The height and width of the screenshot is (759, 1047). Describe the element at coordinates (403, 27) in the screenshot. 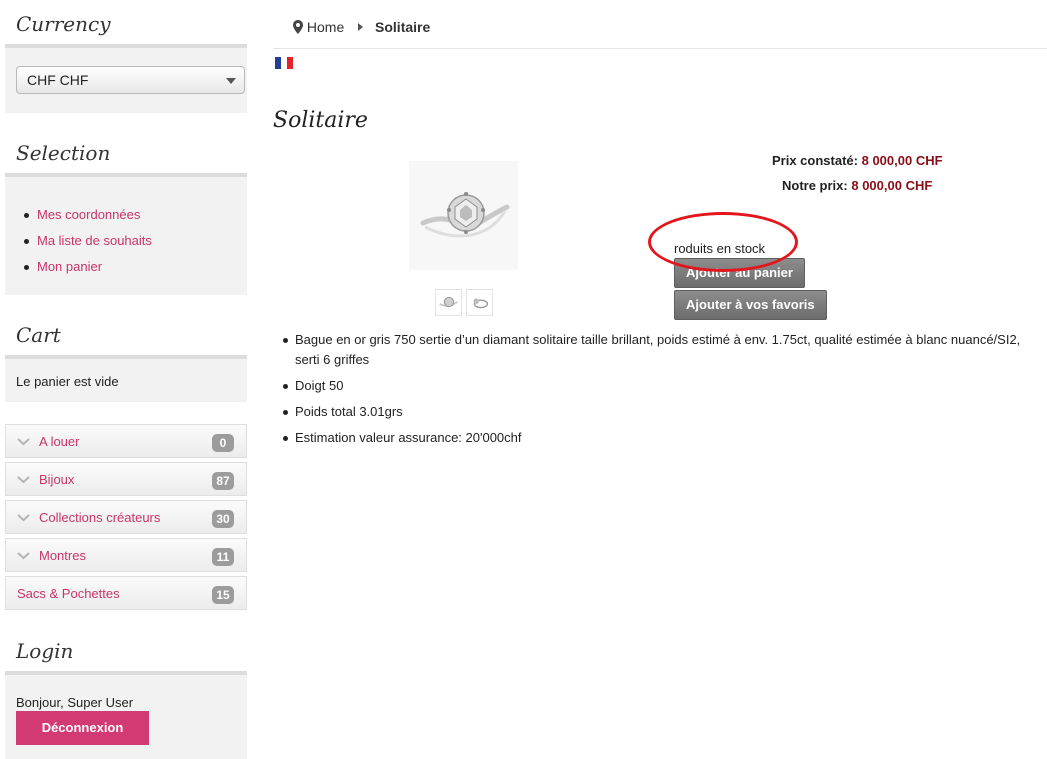

I see `breadcrumb-current: Solitaire` at that location.